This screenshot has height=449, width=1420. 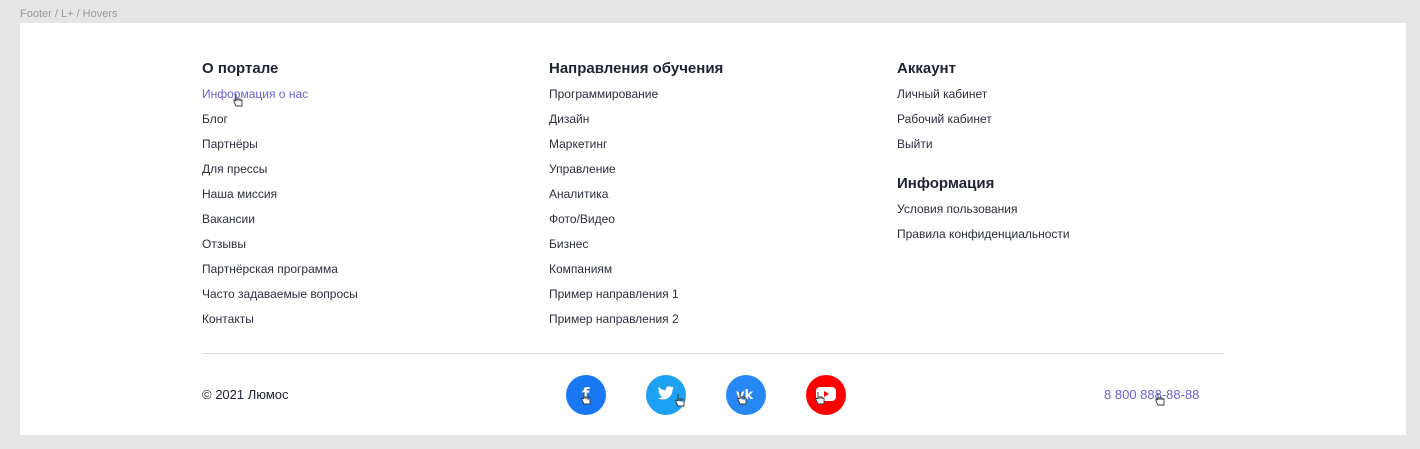 What do you see at coordinates (946, 183) in the screenshot?
I see `column-title-information: Информация` at bounding box center [946, 183].